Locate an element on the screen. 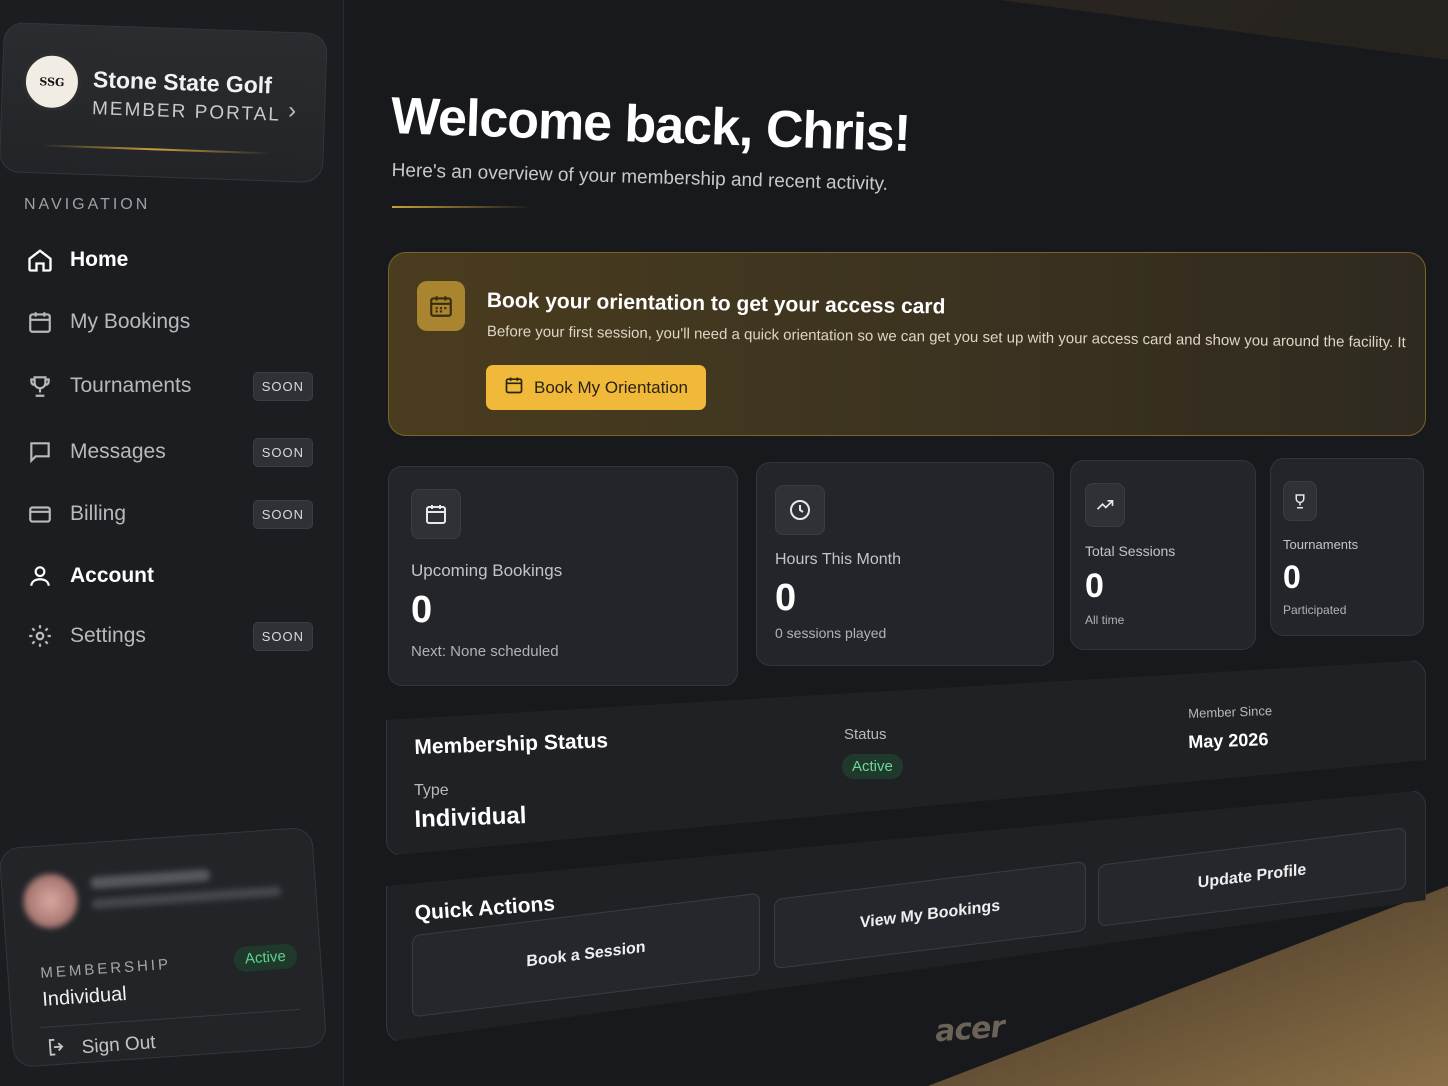 The width and height of the screenshot is (1448, 1086). nav-heading: NAVIGATION is located at coordinates (87, 204).